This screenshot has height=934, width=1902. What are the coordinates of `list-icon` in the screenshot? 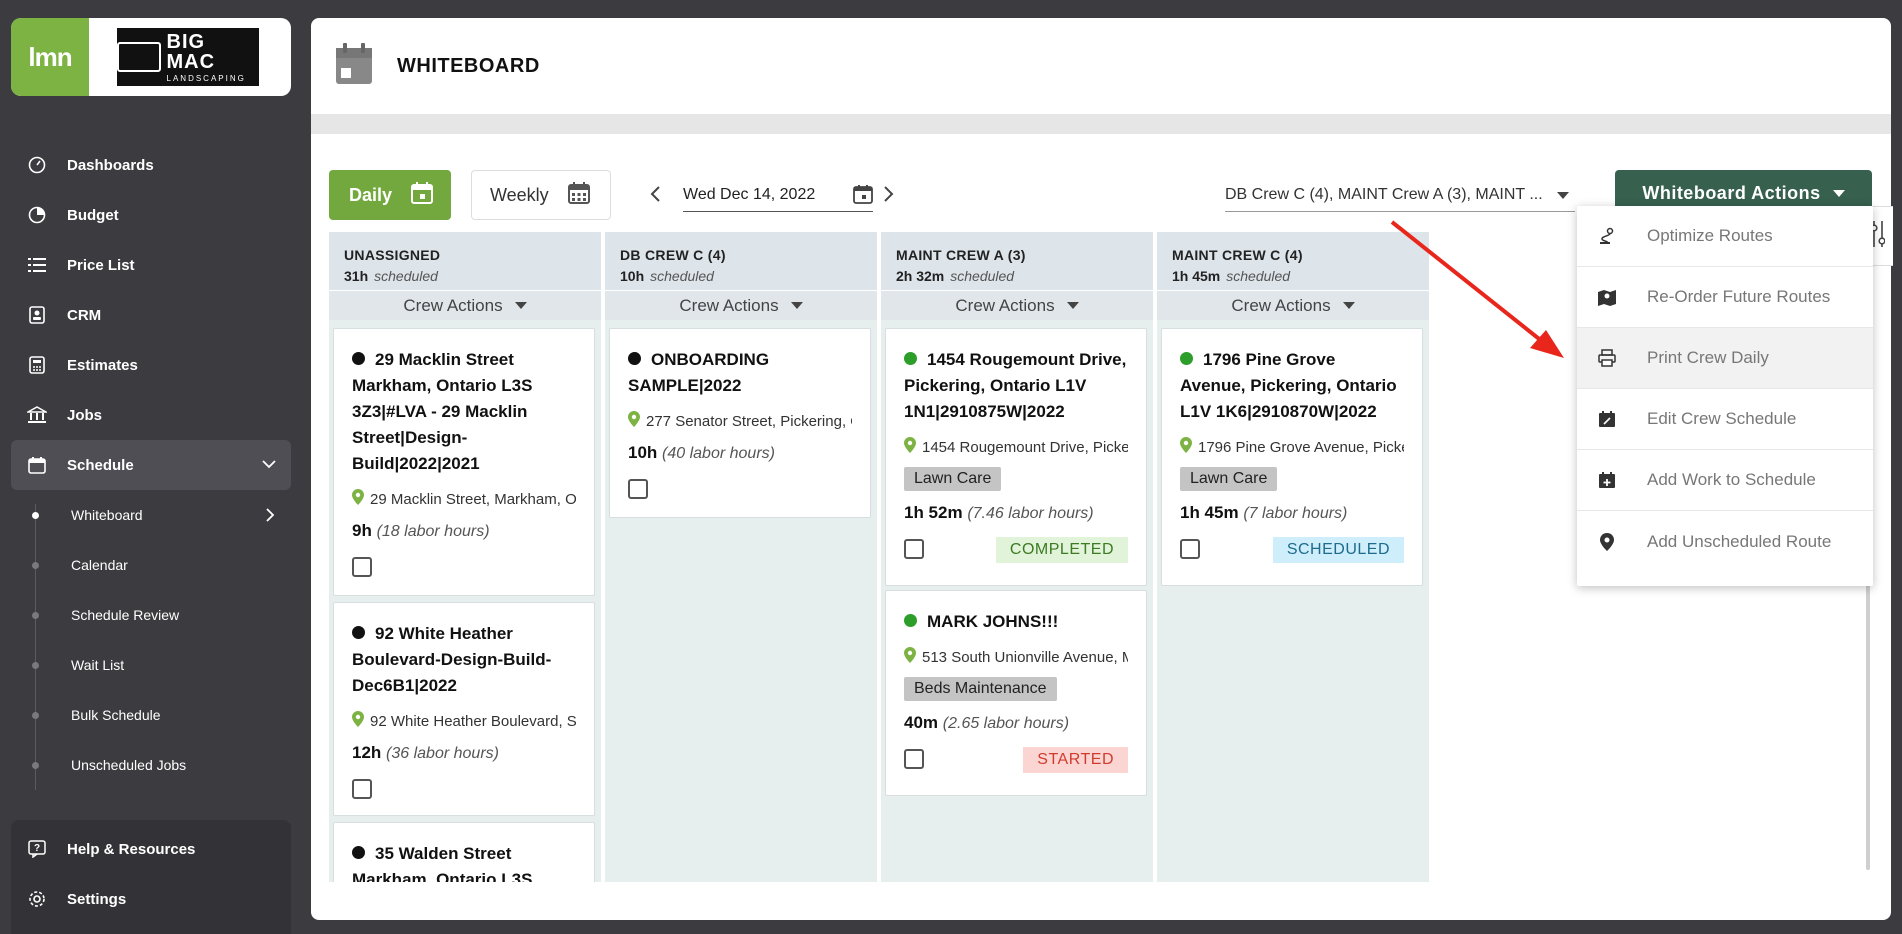 It's located at (37, 265).